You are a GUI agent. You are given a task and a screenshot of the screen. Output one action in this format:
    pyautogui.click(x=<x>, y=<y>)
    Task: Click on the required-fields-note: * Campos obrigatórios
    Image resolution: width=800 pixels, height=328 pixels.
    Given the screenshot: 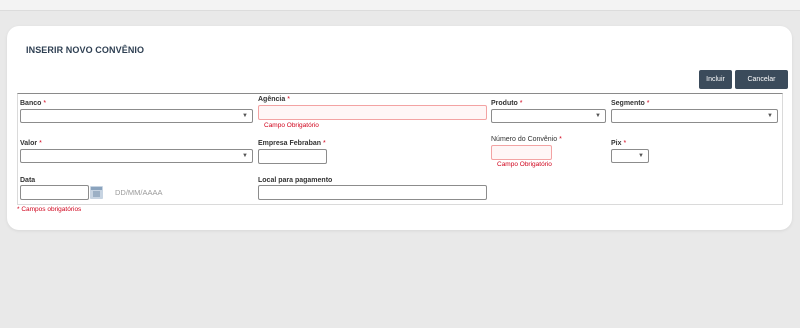 What is the action you would take?
    pyautogui.click(x=49, y=209)
    